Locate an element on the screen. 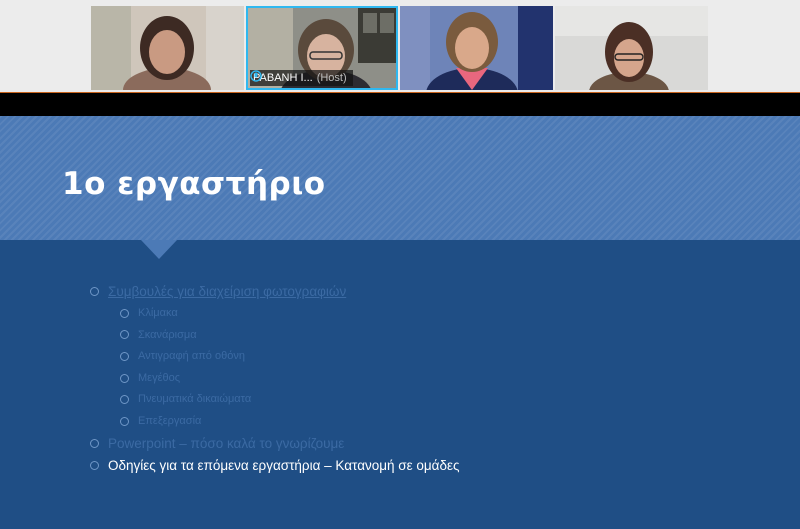 This screenshot has width=800, height=529. slide-title: 1ο εργαστήριο is located at coordinates (194, 184).